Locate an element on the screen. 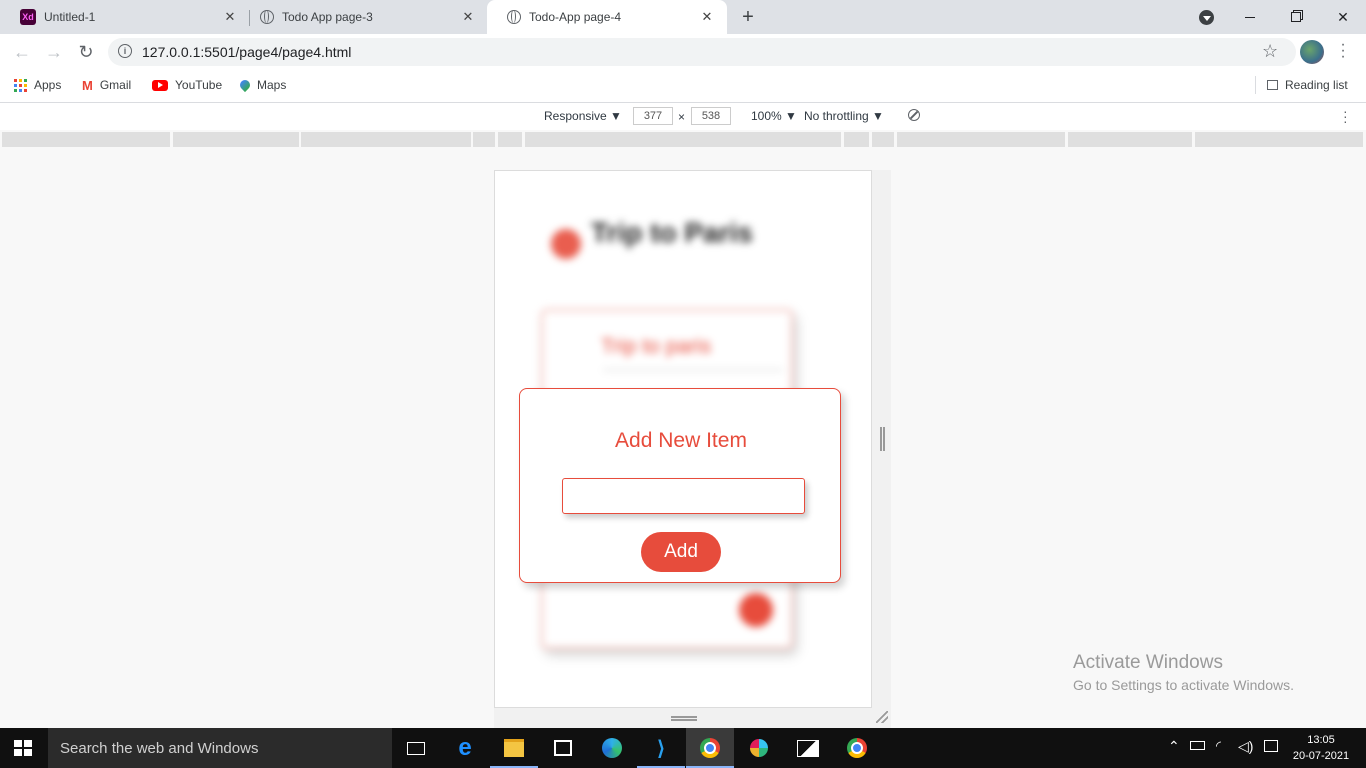 This screenshot has width=1366, height=768. viewport-resize-handle-right is located at coordinates (881, 439).